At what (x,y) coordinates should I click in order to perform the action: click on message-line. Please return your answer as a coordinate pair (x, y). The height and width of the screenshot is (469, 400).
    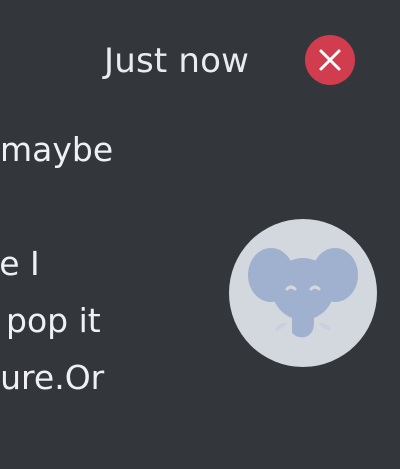
    Looking at the image, I should click on (81, 206).